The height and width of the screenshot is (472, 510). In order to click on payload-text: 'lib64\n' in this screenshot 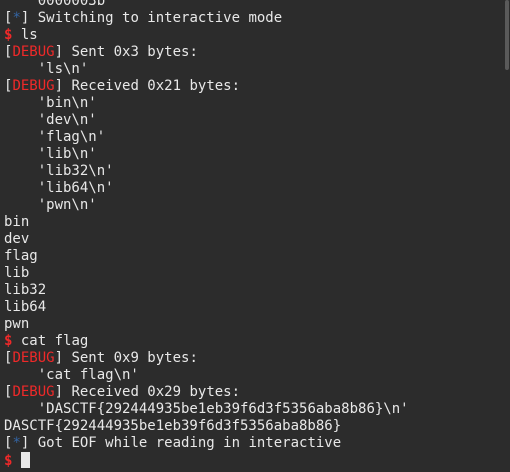, I will do `click(75, 188)`.